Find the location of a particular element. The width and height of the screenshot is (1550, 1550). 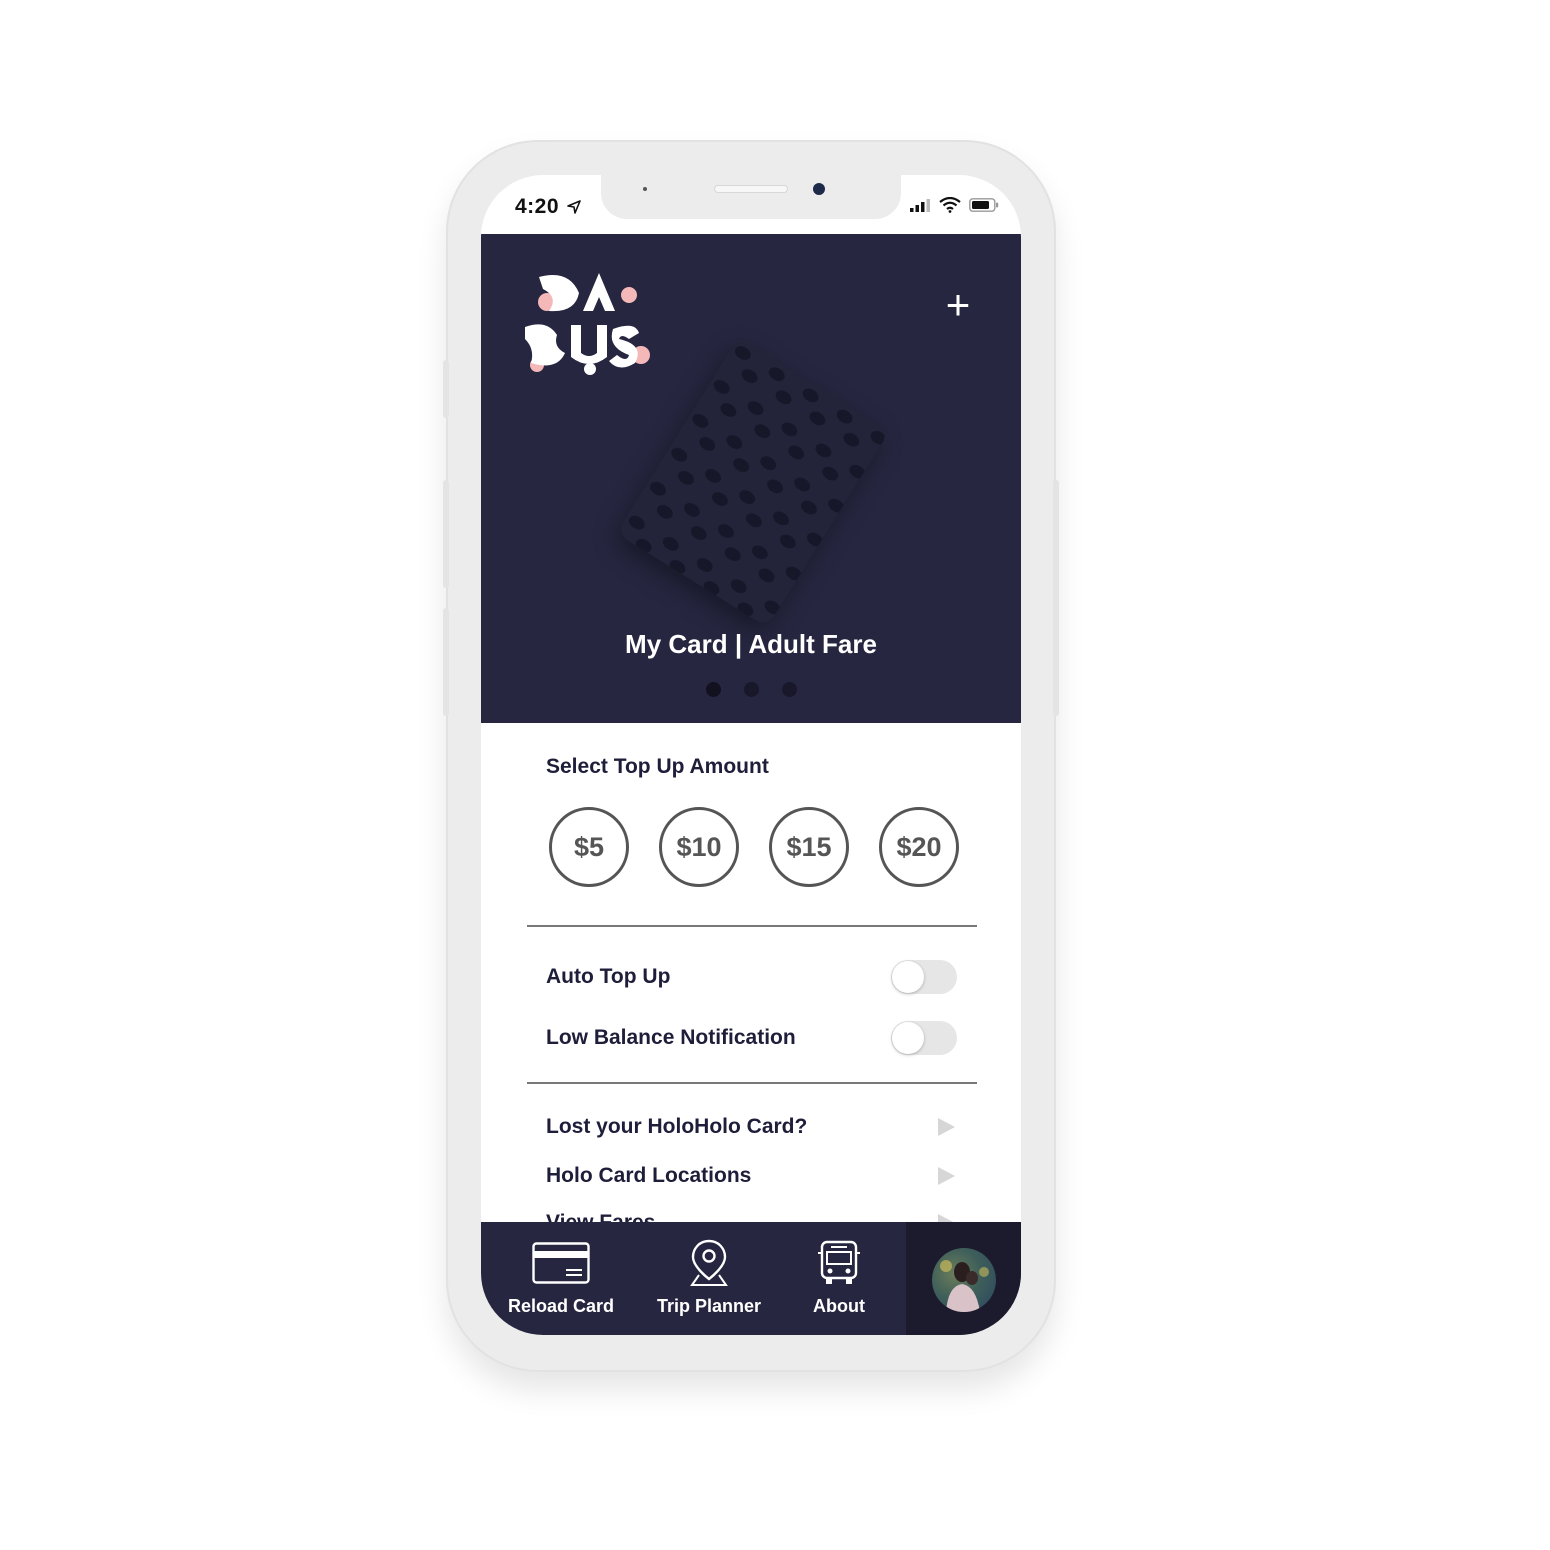

cellular-signal-icon is located at coordinates (920, 205).